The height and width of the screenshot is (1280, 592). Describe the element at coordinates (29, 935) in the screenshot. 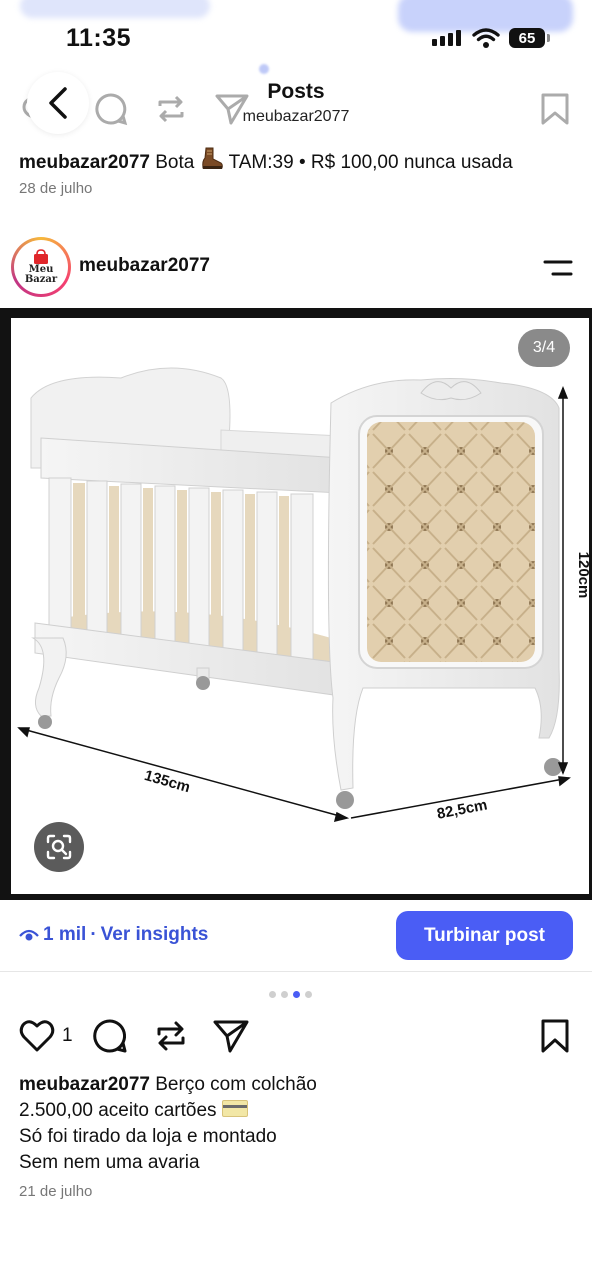

I see `eye-icon` at that location.